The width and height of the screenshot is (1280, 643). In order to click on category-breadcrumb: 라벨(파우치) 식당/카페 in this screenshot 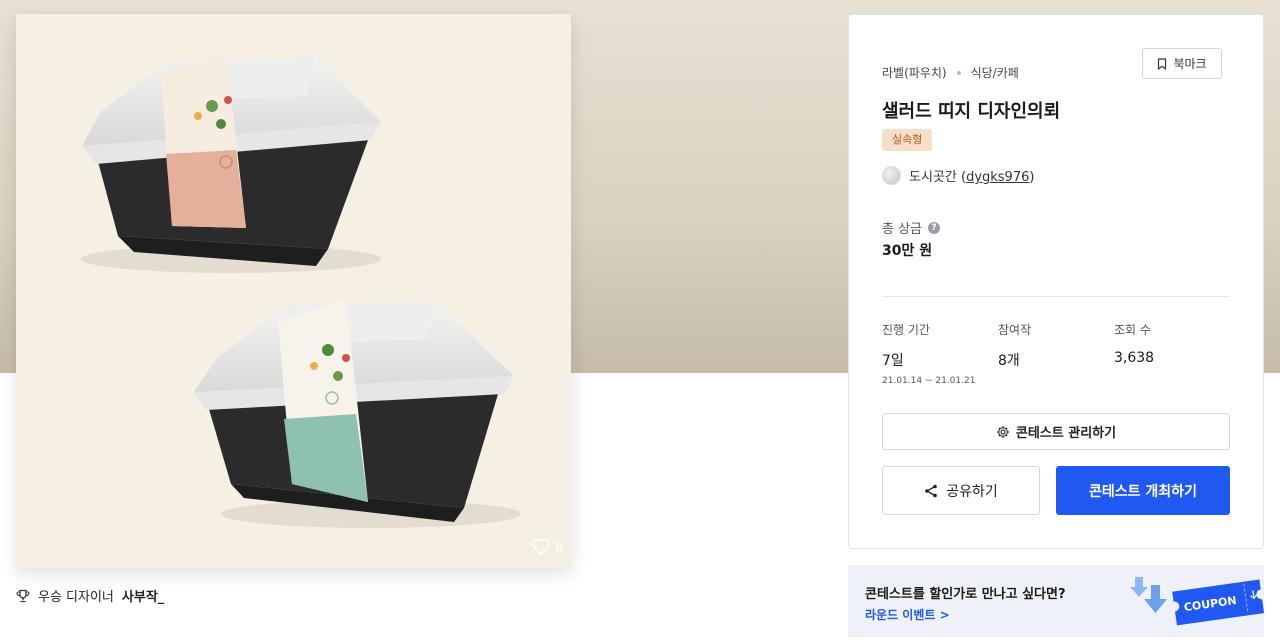, I will do `click(950, 72)`.